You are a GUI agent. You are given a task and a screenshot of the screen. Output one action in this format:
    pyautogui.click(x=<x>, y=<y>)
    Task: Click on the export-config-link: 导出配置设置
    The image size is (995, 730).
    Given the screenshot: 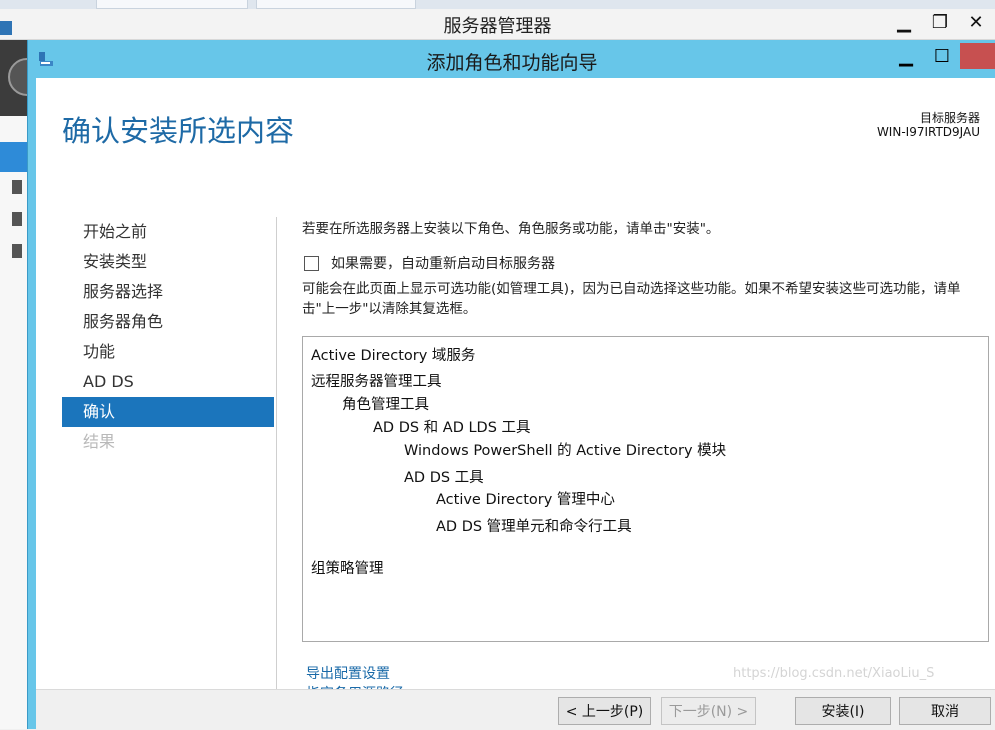 What is the action you would take?
    pyautogui.click(x=348, y=673)
    